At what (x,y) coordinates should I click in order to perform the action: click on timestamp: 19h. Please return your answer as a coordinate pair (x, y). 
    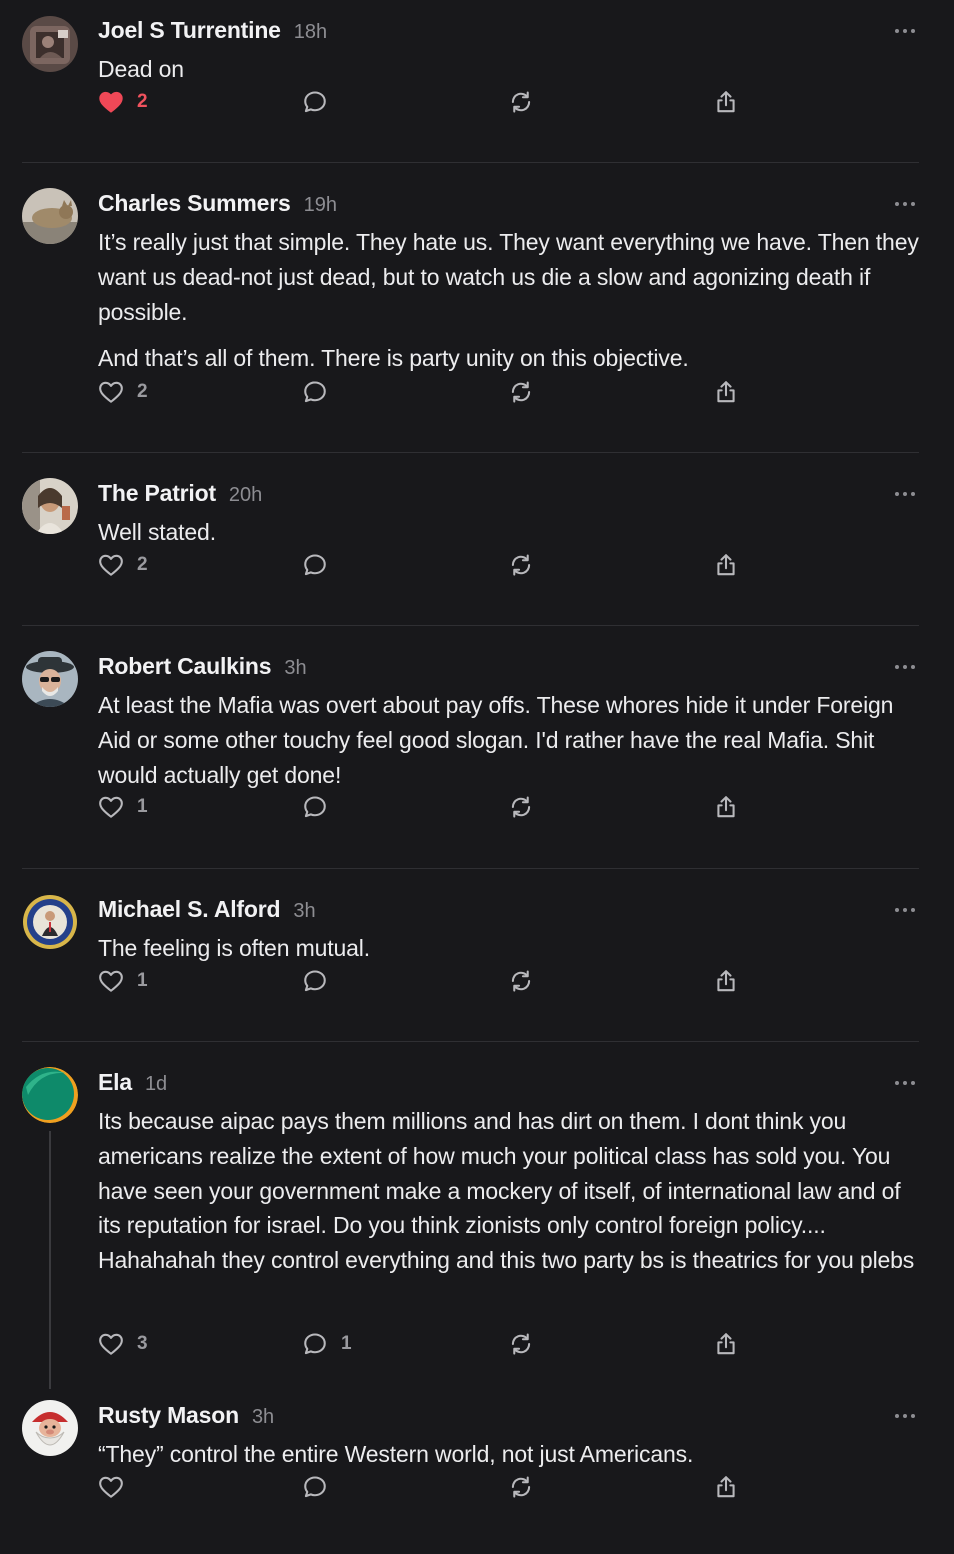
    Looking at the image, I should click on (320, 205).